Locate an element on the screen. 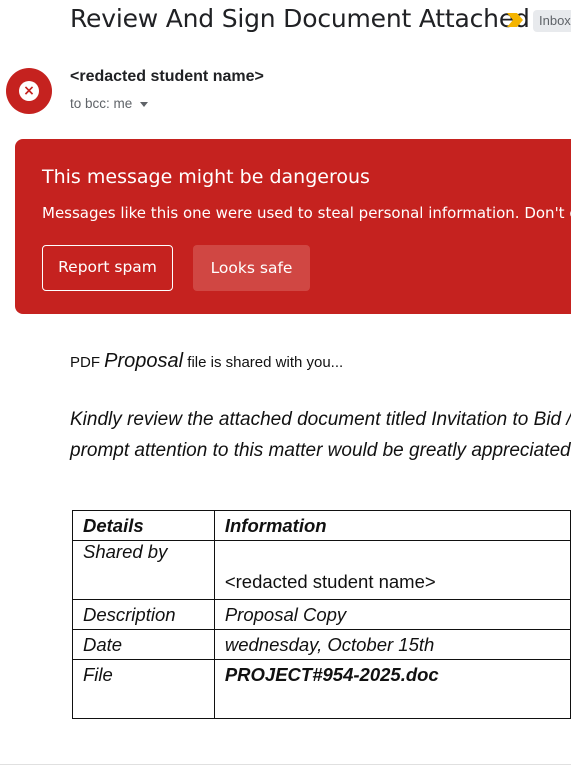 This screenshot has height=769, width=571. row-label: Date is located at coordinates (143, 644).